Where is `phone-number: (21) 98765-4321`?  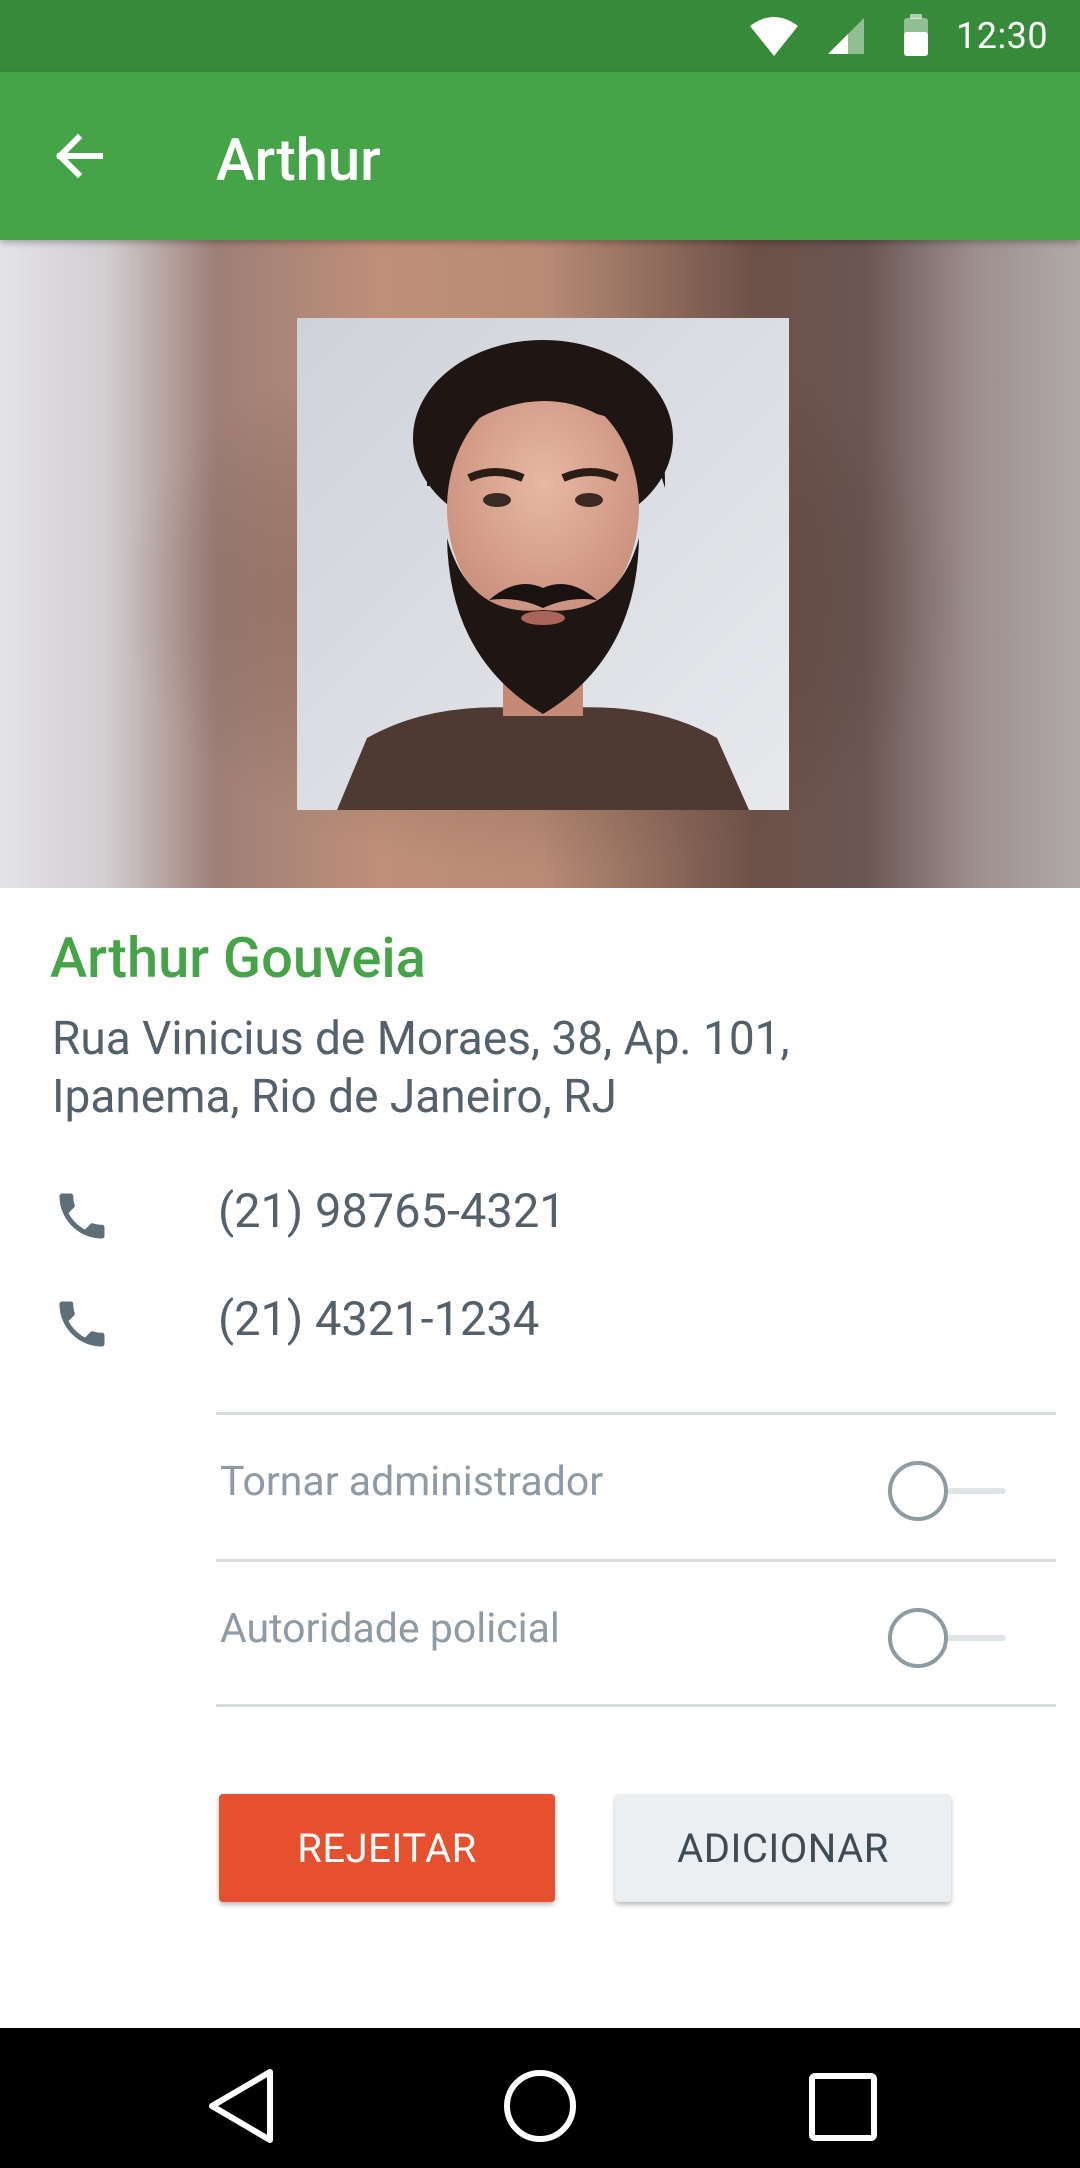
phone-number: (21) 98765-4321 is located at coordinates (392, 1211).